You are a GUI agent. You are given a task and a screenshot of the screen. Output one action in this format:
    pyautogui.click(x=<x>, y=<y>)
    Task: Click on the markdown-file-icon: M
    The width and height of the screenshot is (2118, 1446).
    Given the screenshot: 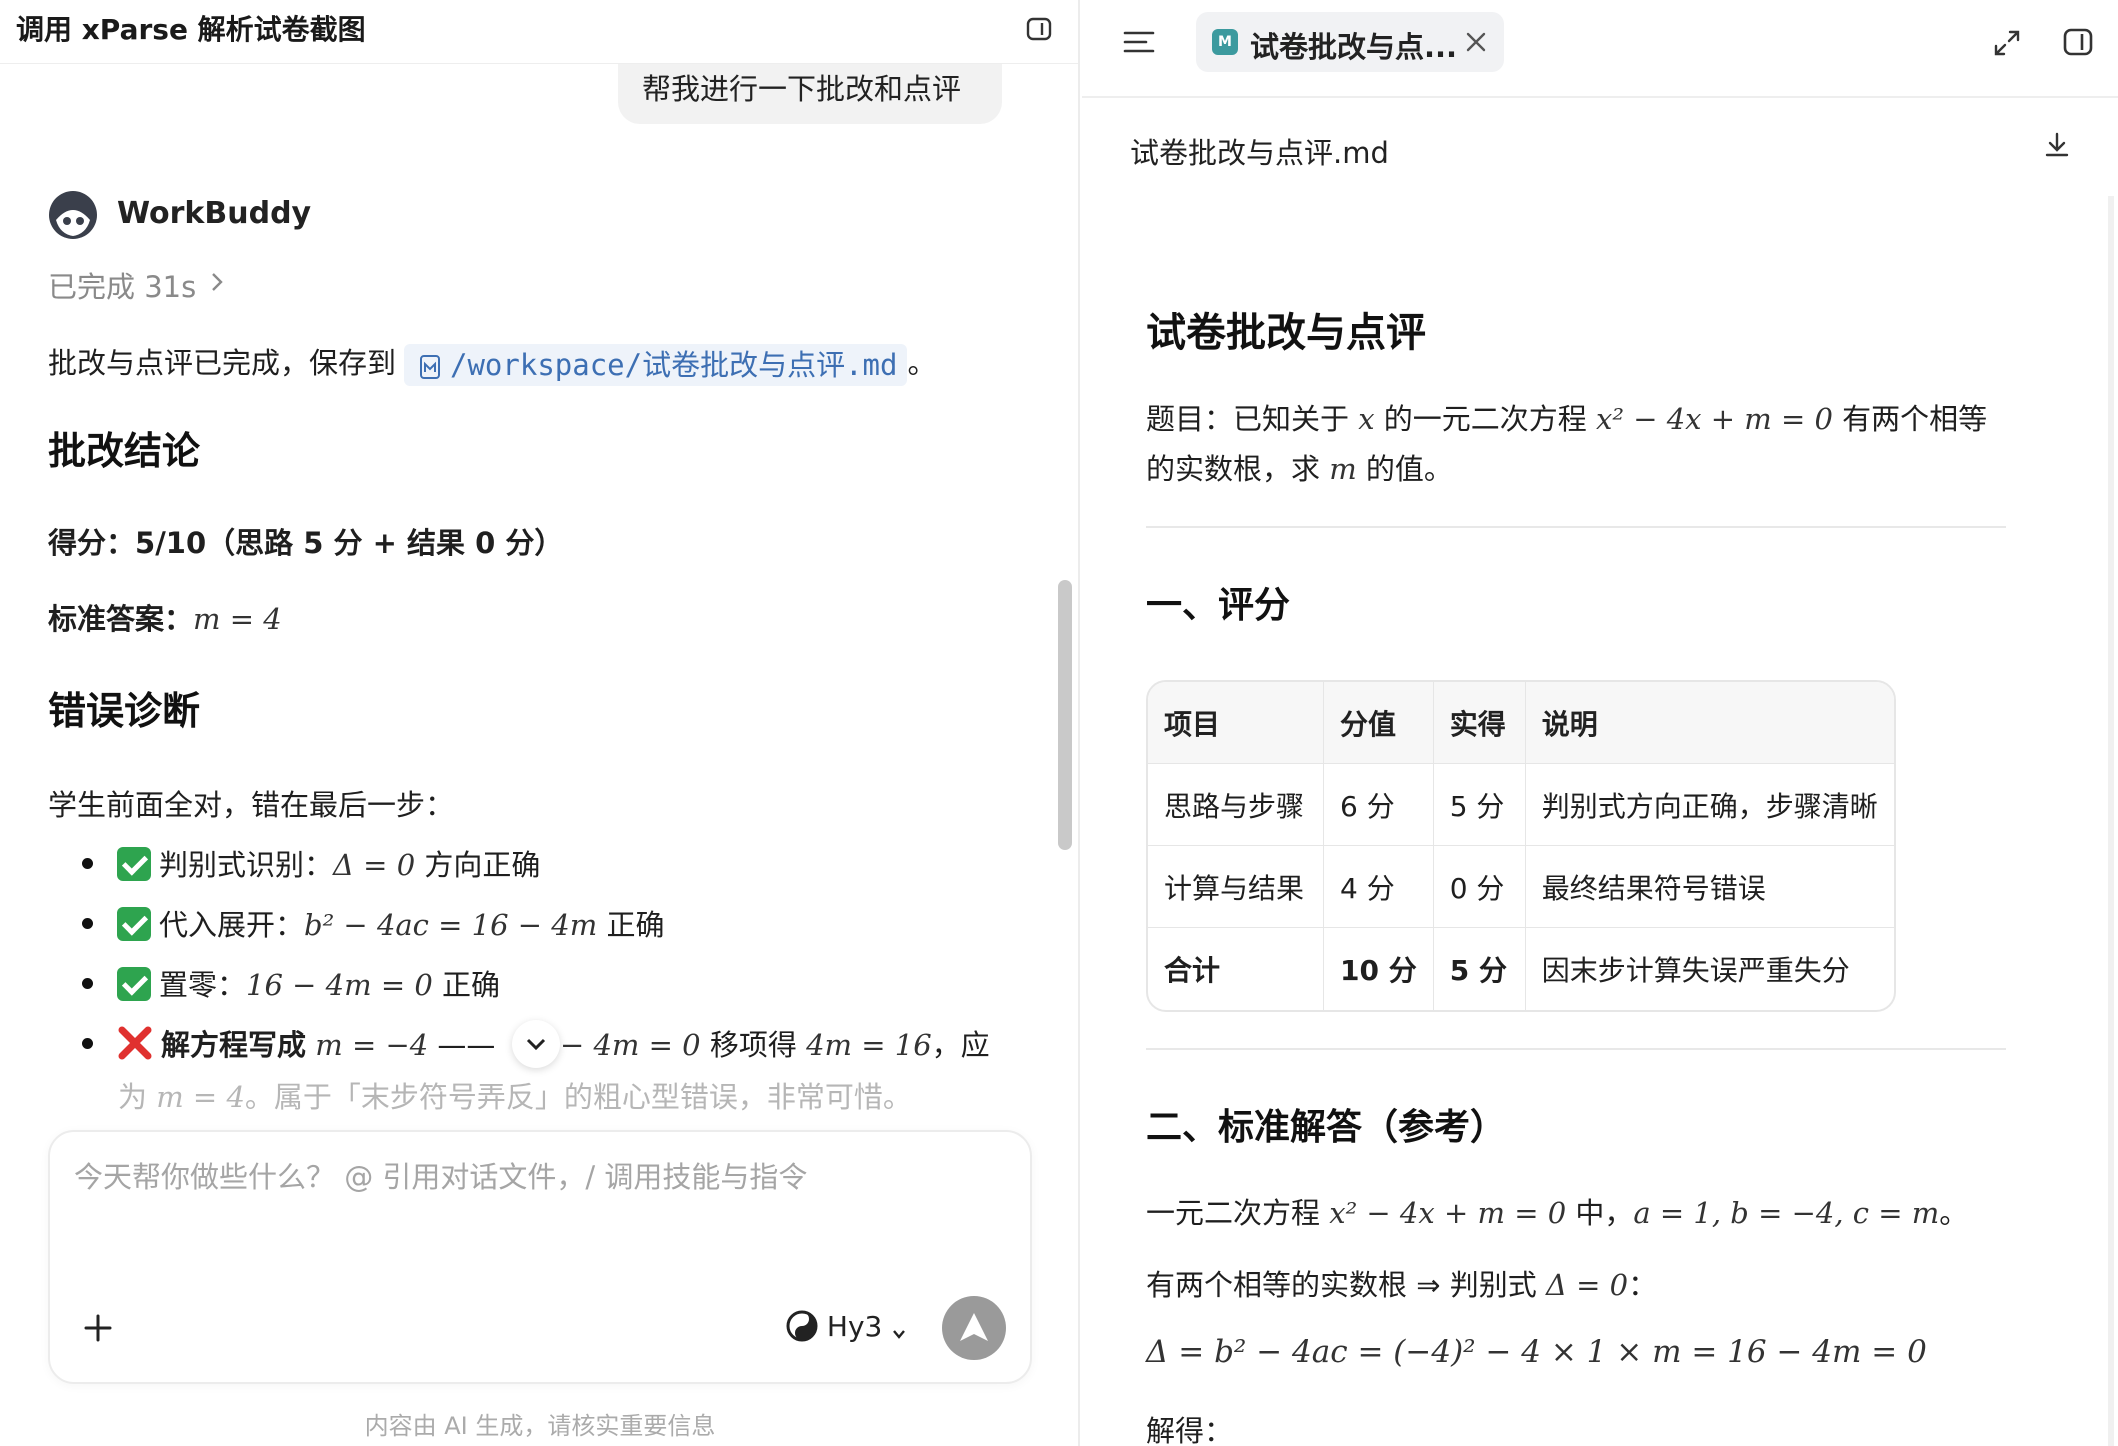 What is the action you would take?
    pyautogui.click(x=1225, y=42)
    